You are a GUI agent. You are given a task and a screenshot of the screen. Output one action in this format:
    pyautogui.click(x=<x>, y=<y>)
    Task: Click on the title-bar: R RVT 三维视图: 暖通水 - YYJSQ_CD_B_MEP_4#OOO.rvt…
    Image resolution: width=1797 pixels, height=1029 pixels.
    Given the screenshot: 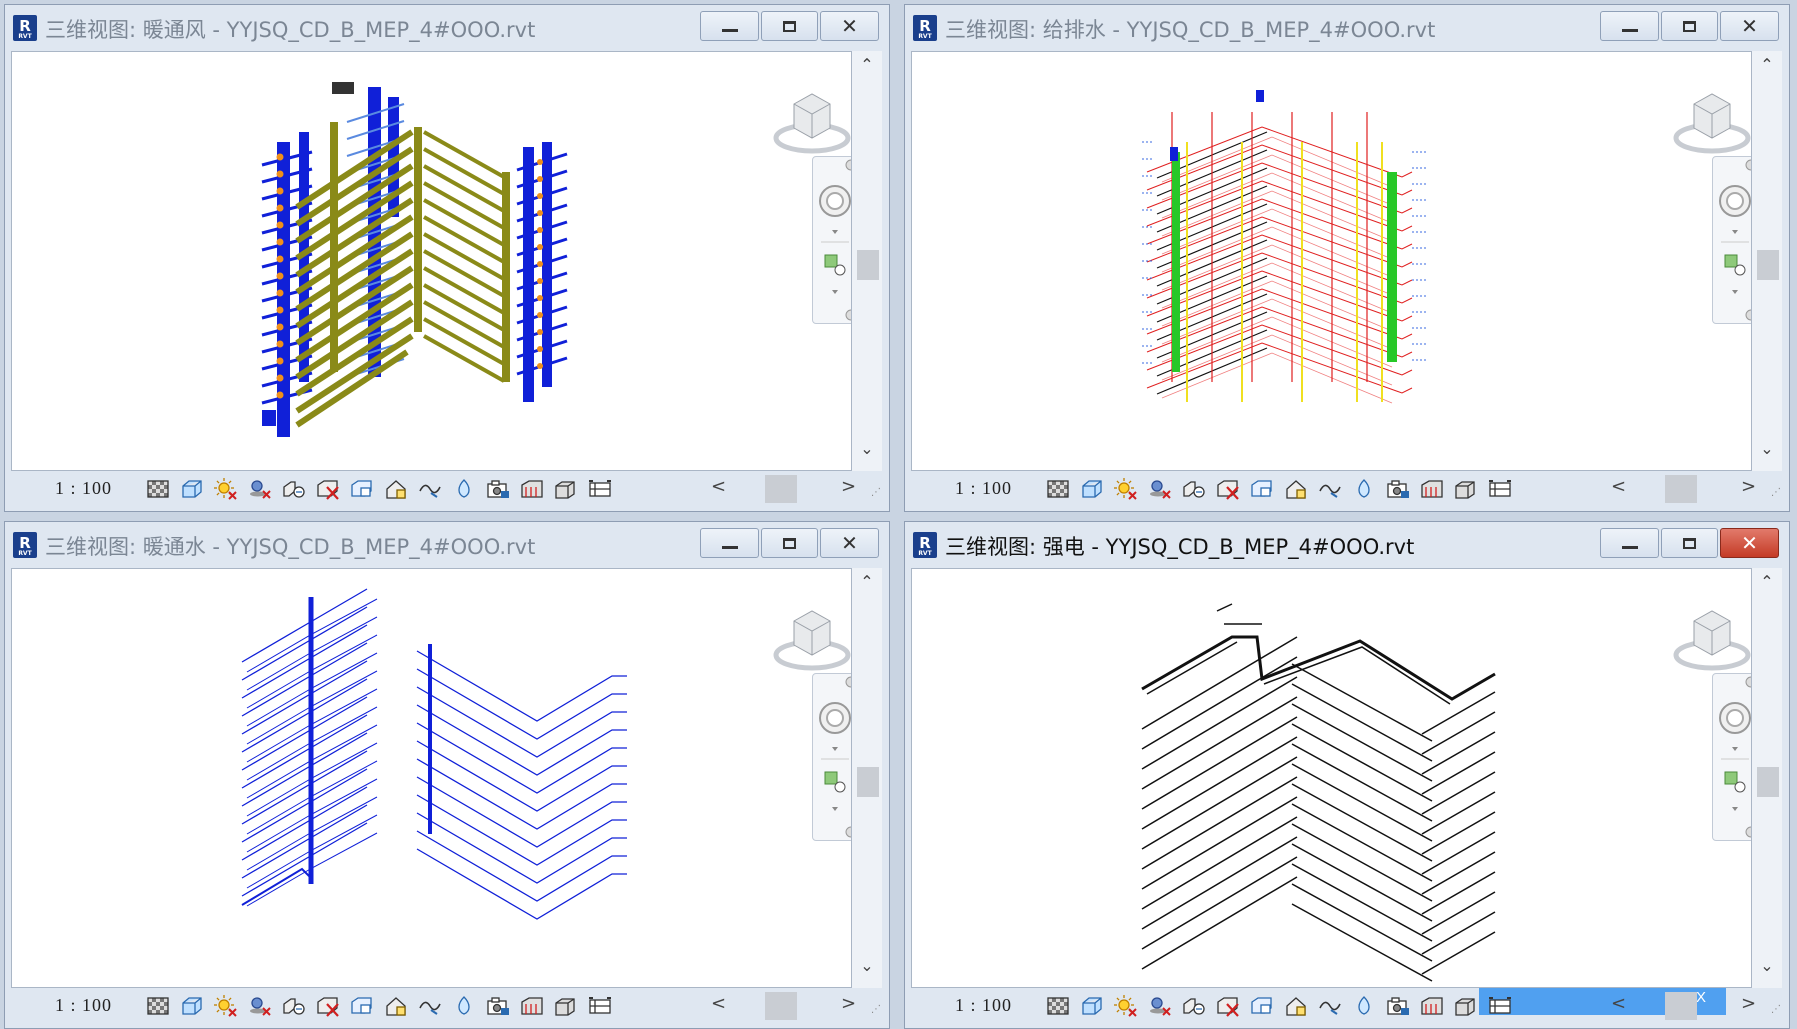 What is the action you would take?
    pyautogui.click(x=447, y=545)
    